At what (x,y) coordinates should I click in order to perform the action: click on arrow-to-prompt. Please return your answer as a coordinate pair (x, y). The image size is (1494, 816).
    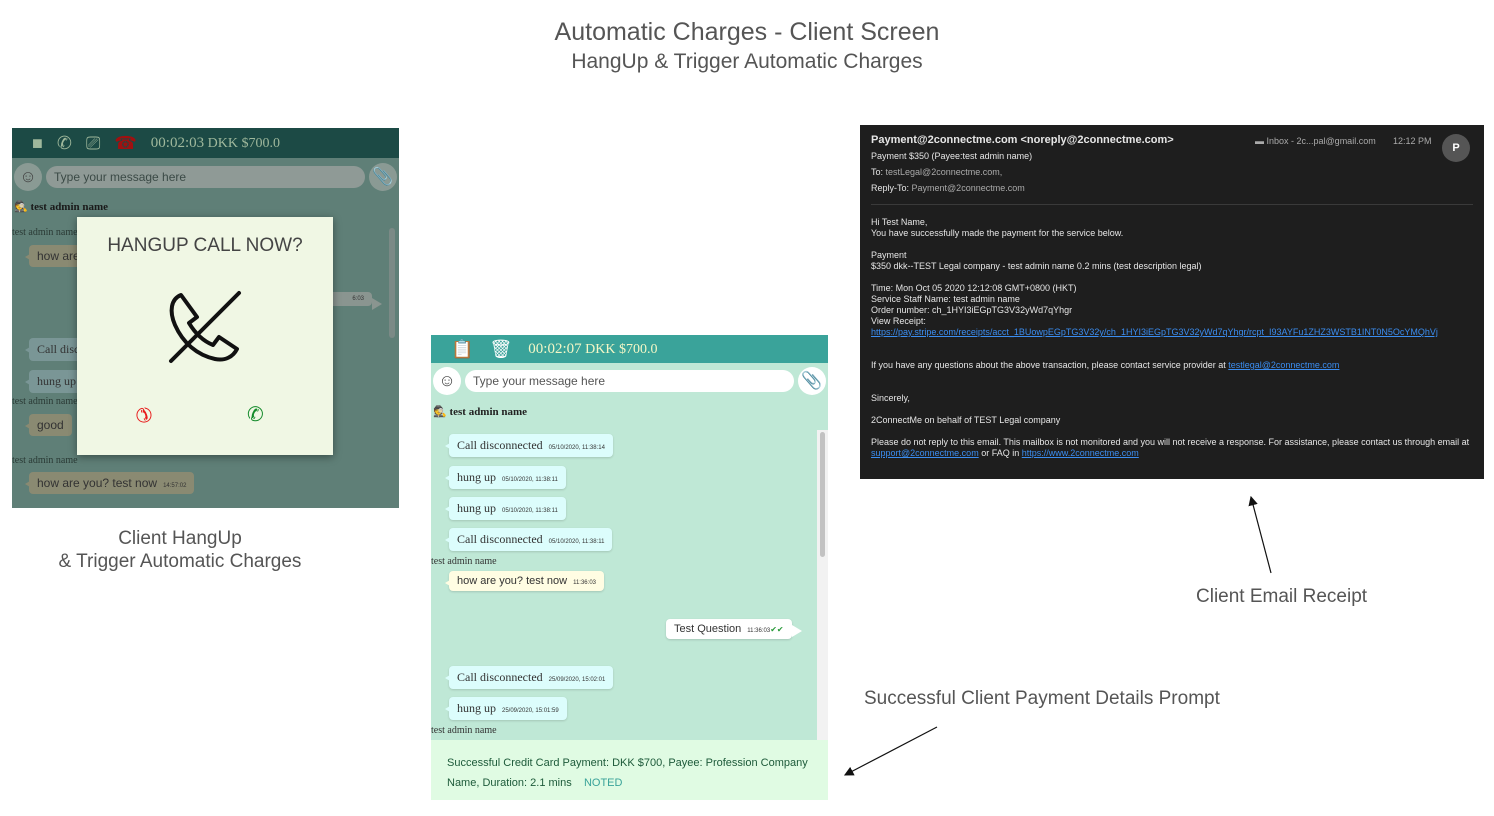
    Looking at the image, I should click on (890, 751).